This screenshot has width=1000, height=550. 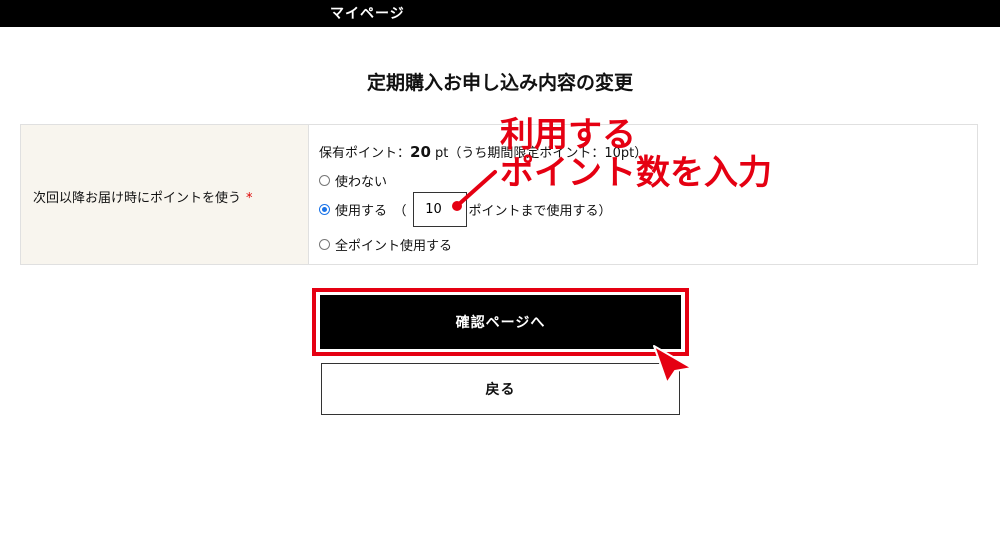 What do you see at coordinates (324, 244) in the screenshot?
I see `radio-use-all` at bounding box center [324, 244].